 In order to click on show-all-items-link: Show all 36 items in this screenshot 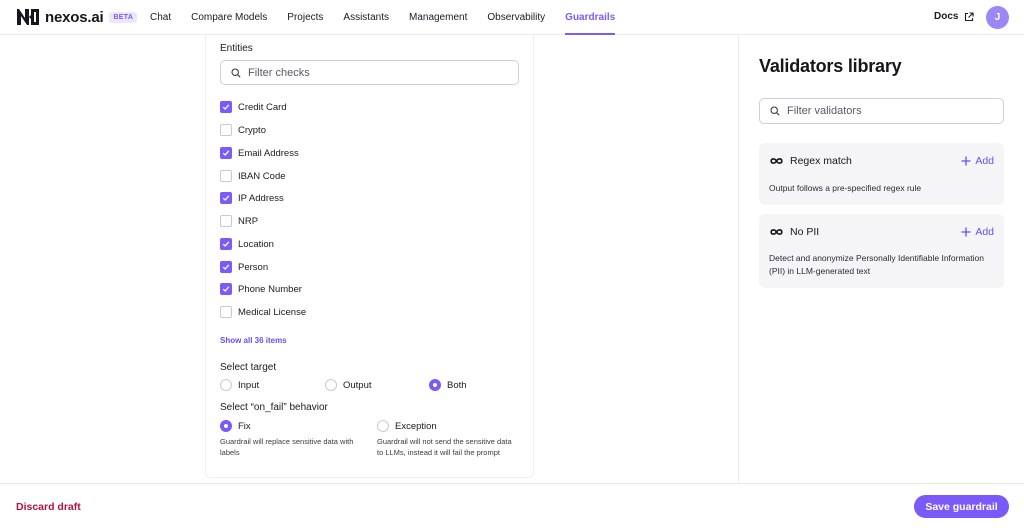, I will do `click(253, 340)`.